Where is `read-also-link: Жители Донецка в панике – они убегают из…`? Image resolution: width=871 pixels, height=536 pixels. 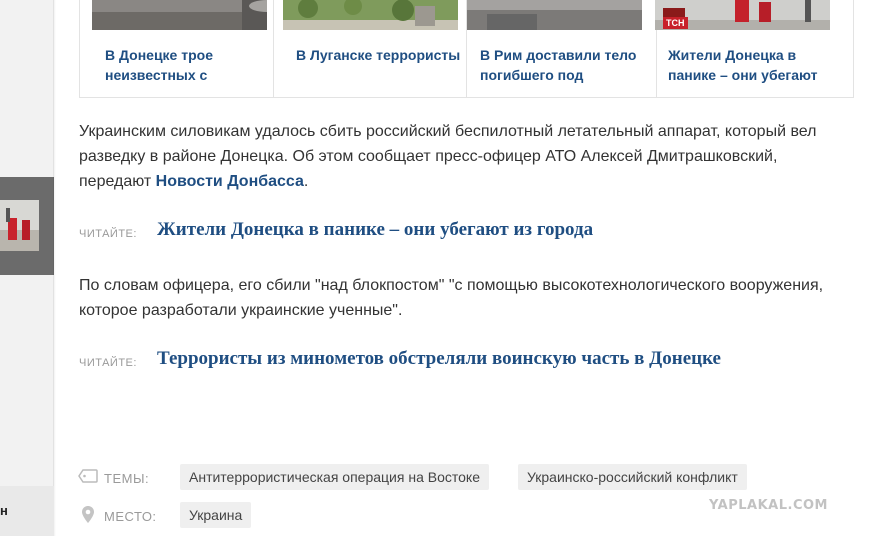
read-also-link: Жители Донецка в панике – они убегают из… is located at coordinates (375, 230).